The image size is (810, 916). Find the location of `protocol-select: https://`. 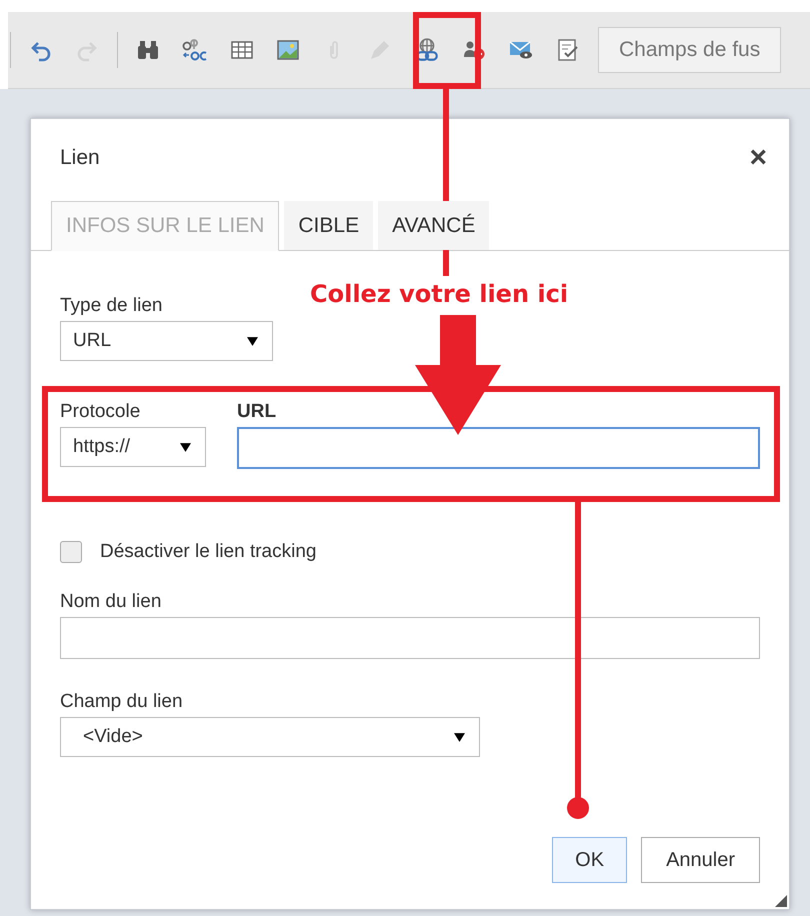

protocol-select: https:// is located at coordinates (133, 447).